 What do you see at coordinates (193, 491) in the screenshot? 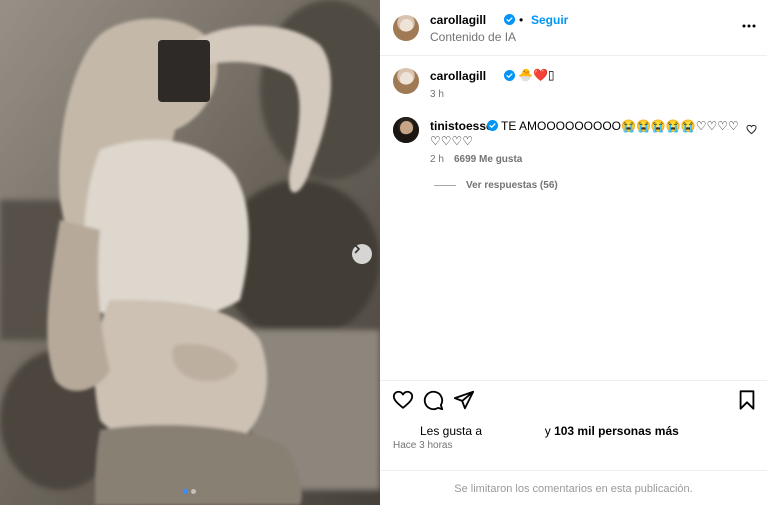
I see `carousel-dot` at bounding box center [193, 491].